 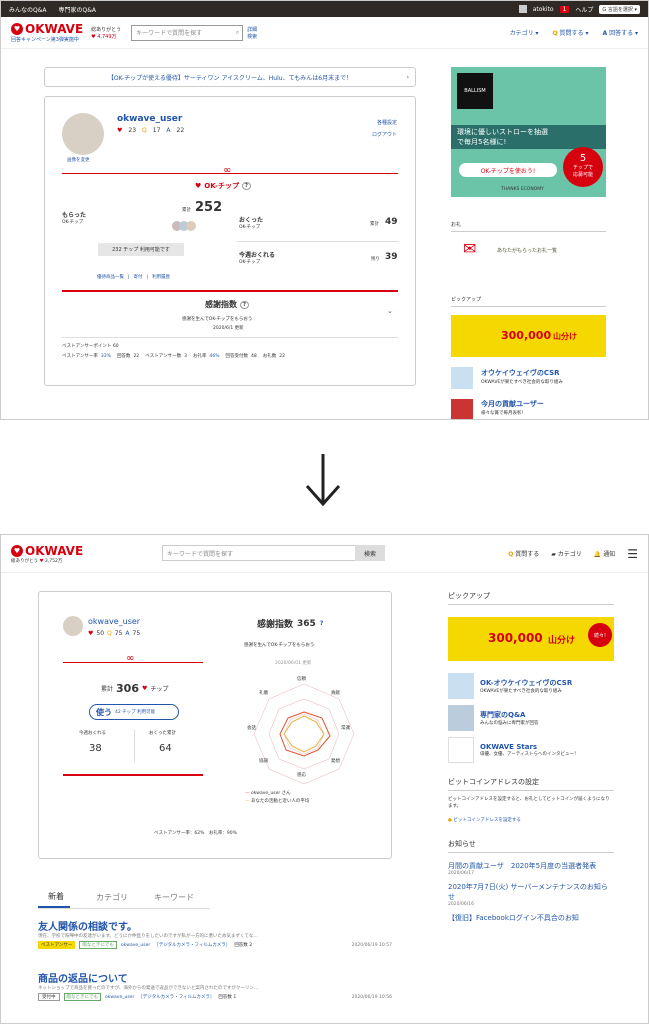 I want to click on stars-item: OKWAVE Stars 俳優、女優、アーティストらへのインタビュー！, so click(x=531, y=750).